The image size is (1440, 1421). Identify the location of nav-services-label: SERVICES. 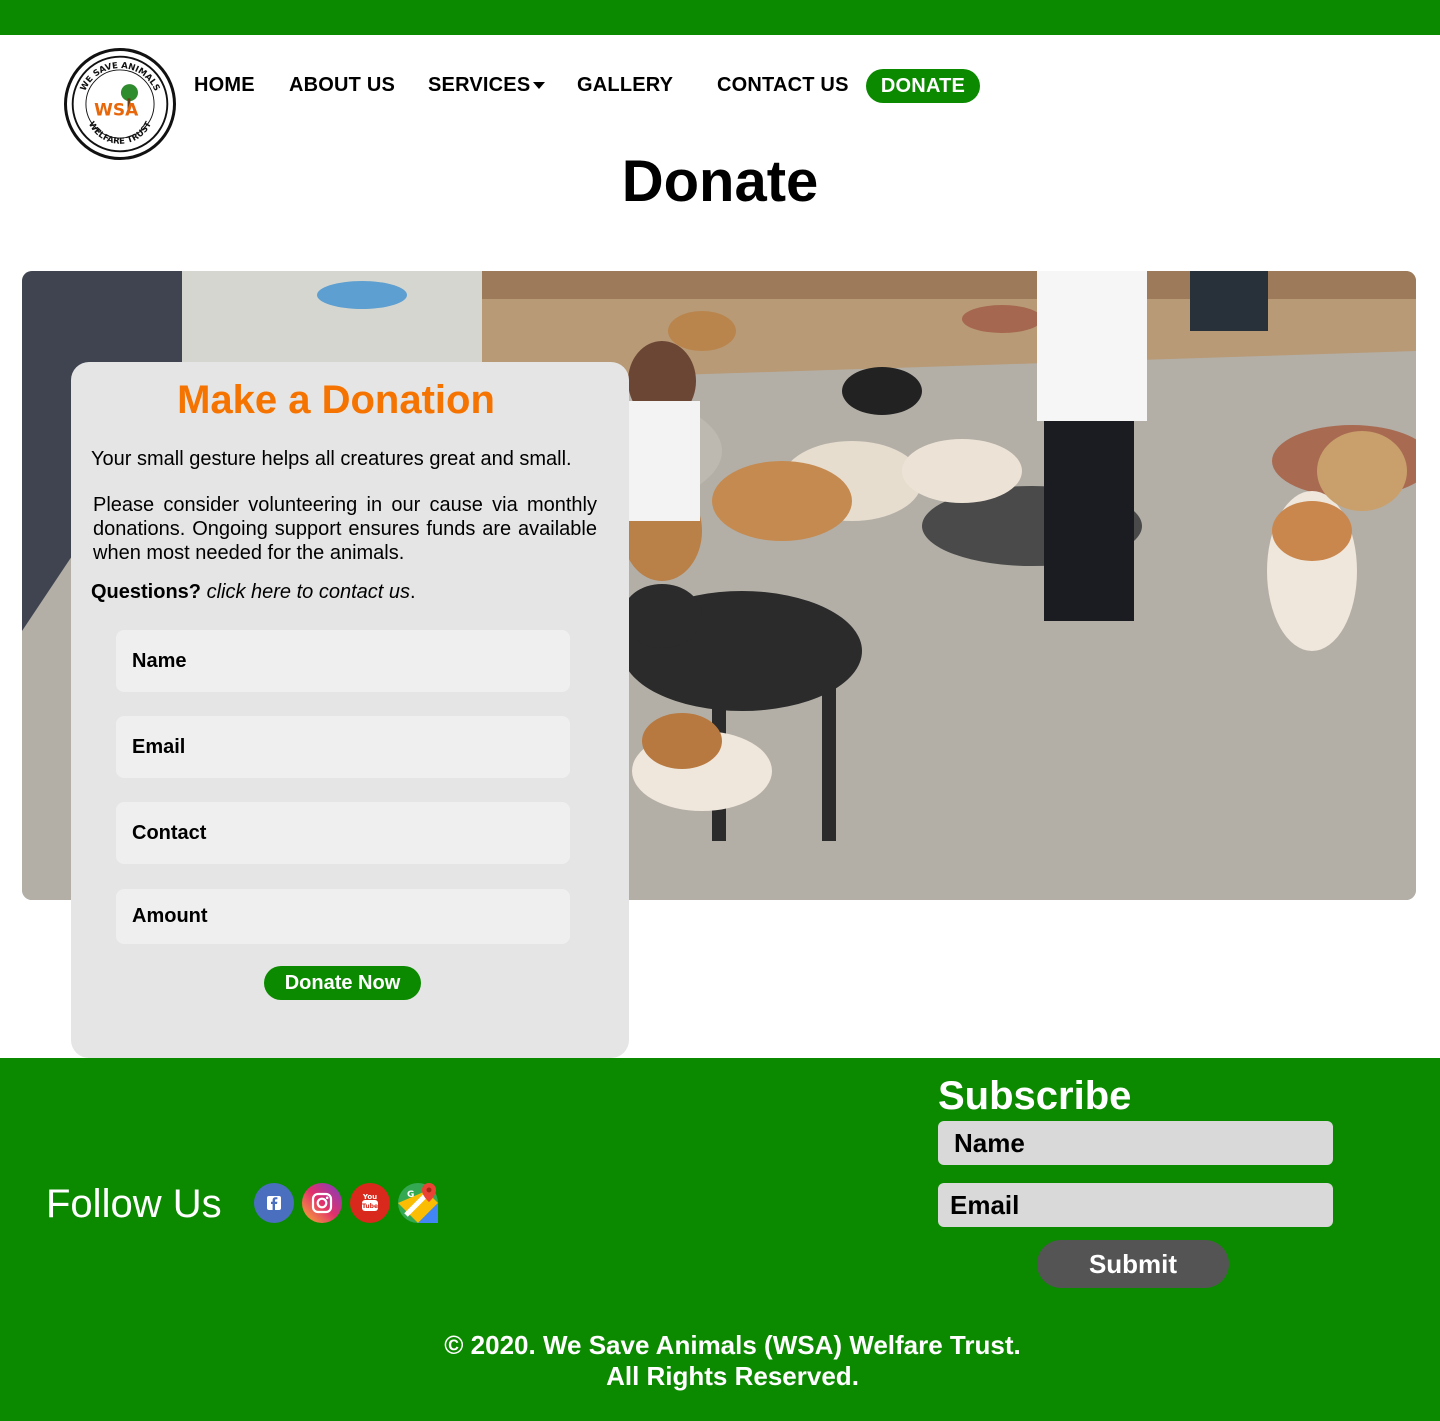
(479, 85).